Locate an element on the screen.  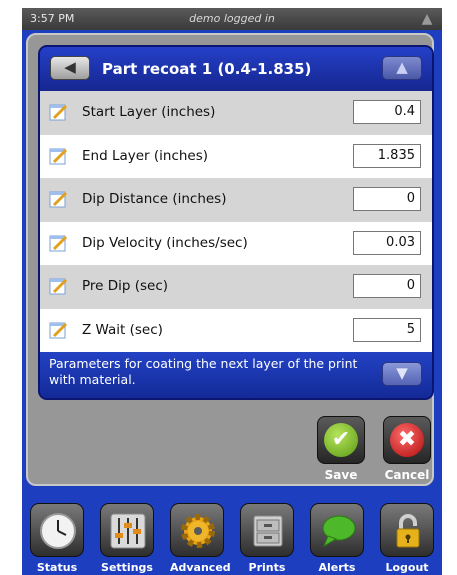
parameter-label: End Layer (inches) is located at coordinates (145, 155).